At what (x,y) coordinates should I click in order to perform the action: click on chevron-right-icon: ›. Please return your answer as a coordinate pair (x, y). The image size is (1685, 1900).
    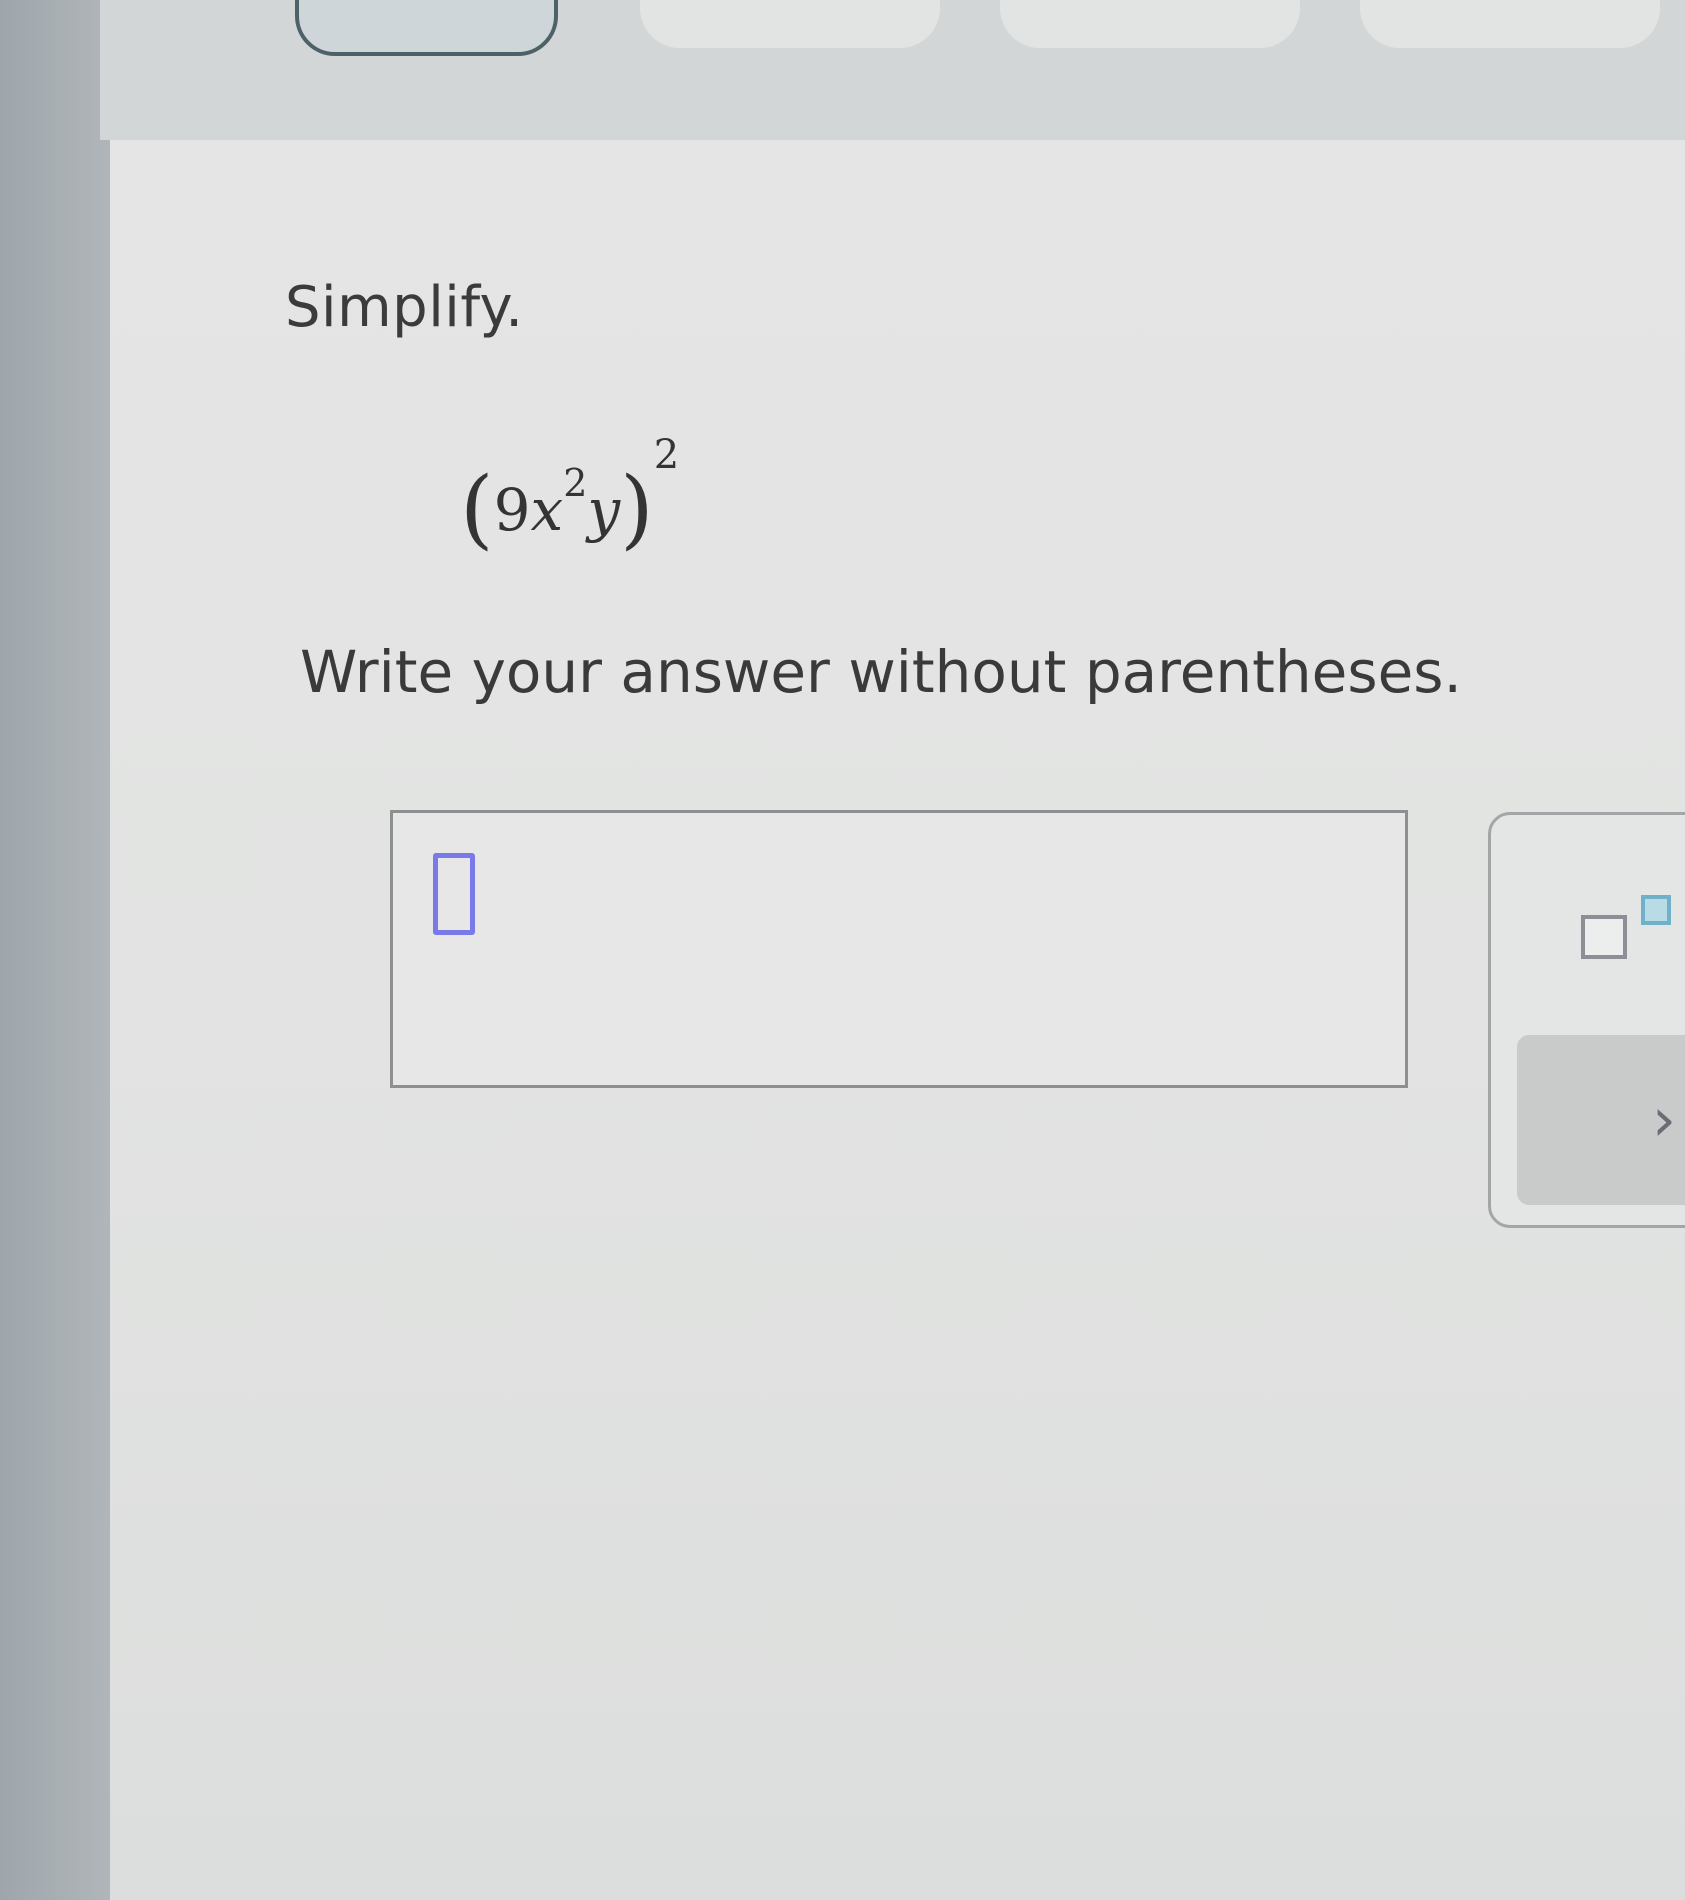
    Looking at the image, I should click on (1664, 1120).